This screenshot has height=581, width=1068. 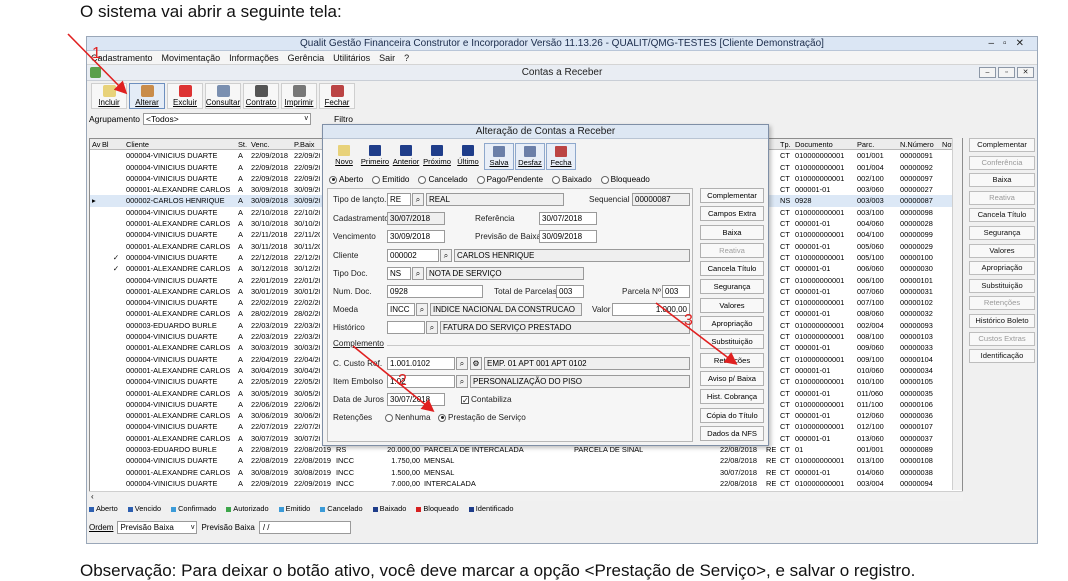 I want to click on totalparc-field: 003, so click(x=570, y=291).